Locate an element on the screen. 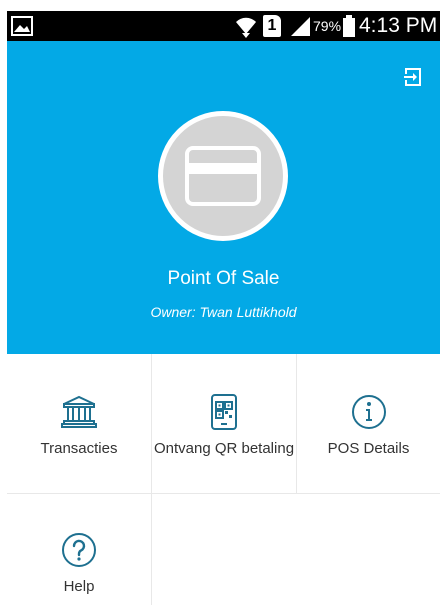 The width and height of the screenshot is (440, 605). wifi-icon is located at coordinates (246, 27).